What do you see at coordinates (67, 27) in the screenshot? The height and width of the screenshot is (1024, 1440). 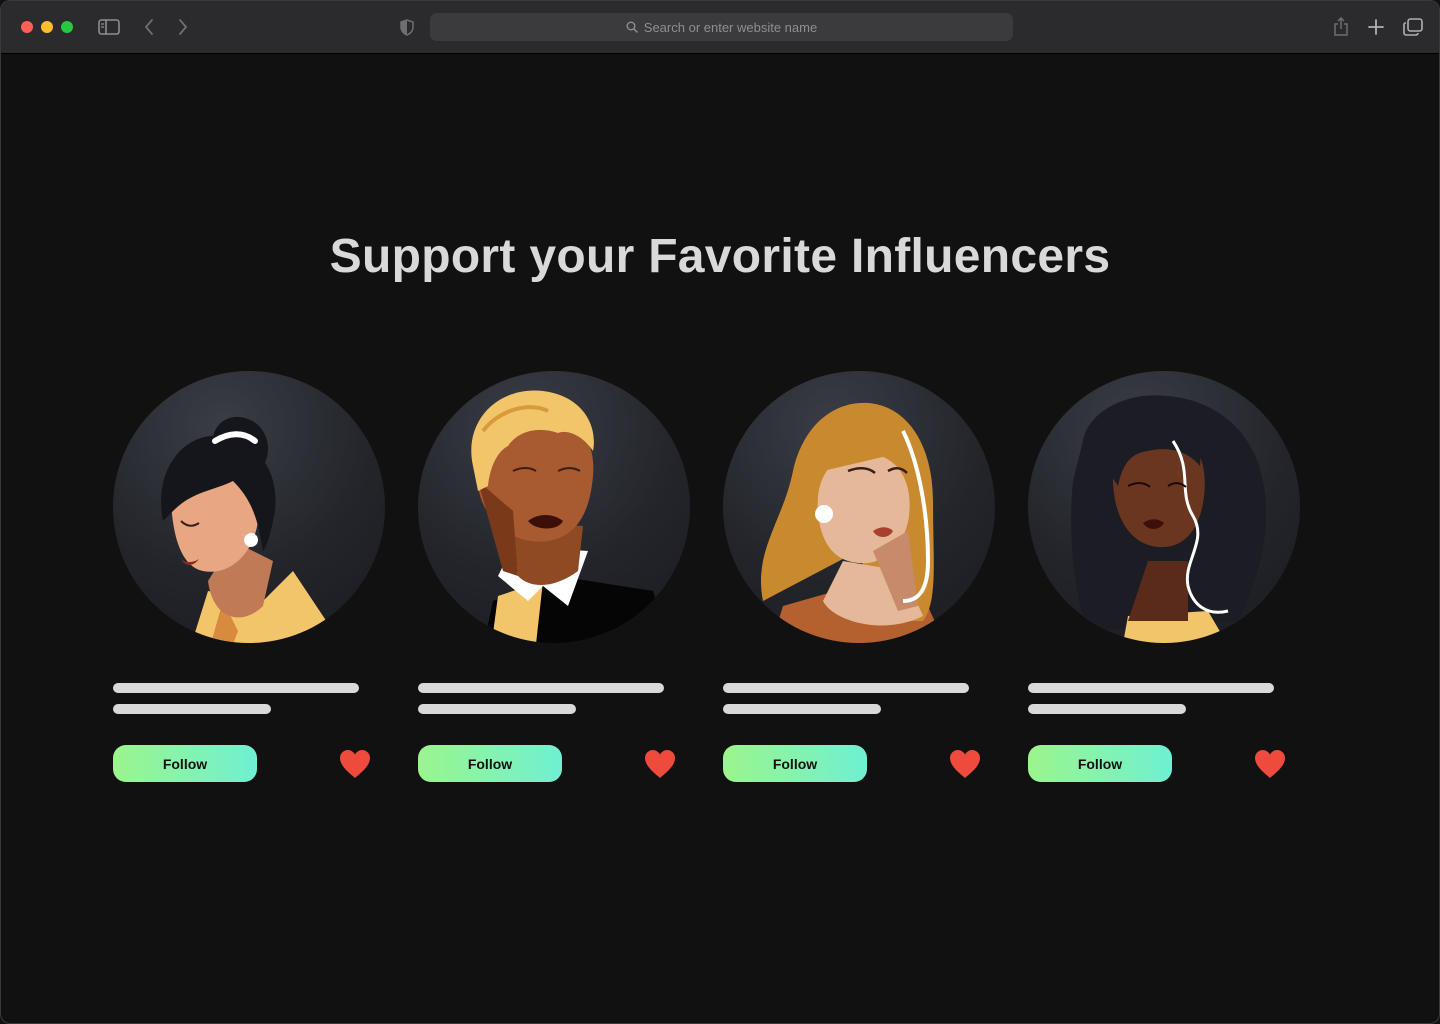 I see `zoom-window-button` at bounding box center [67, 27].